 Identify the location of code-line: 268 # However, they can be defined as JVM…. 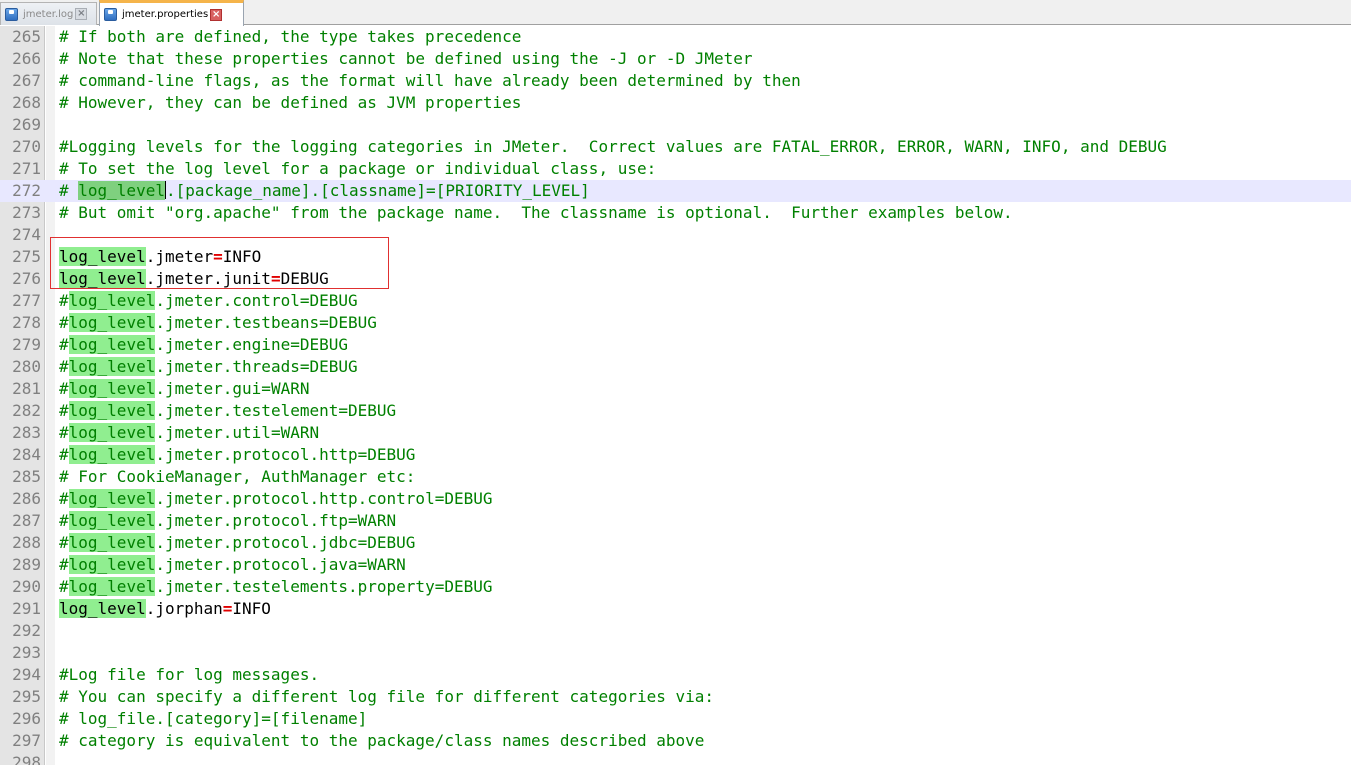
(675, 103).